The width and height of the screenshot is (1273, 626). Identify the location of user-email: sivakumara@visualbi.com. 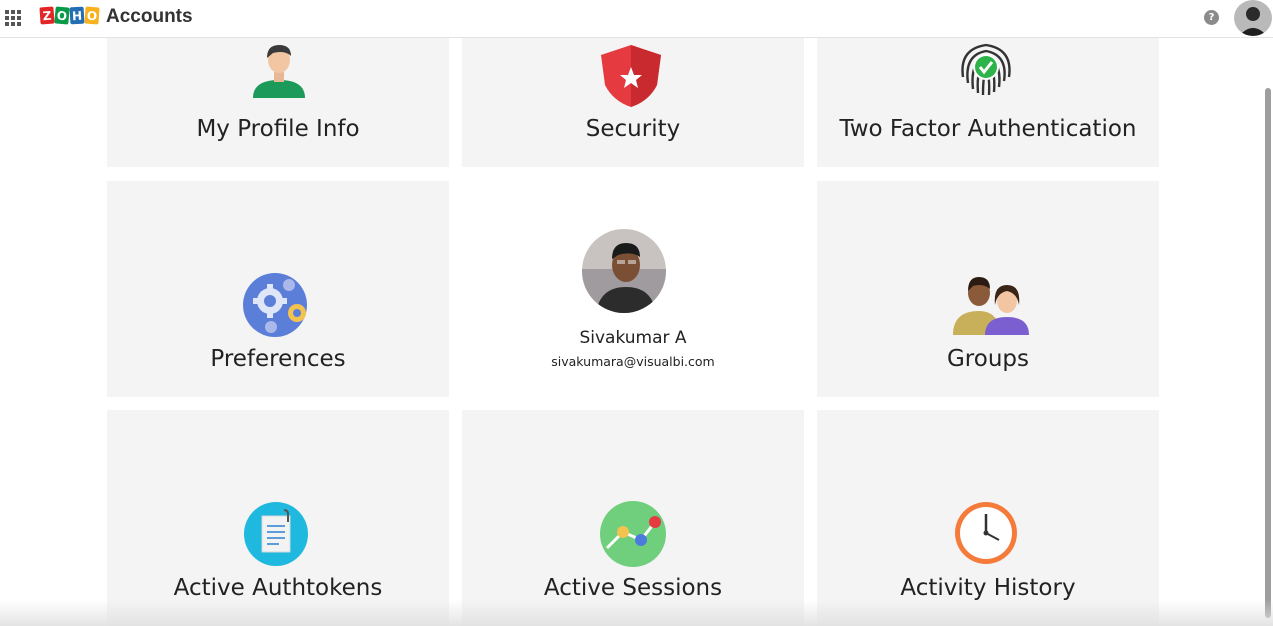
(633, 361).